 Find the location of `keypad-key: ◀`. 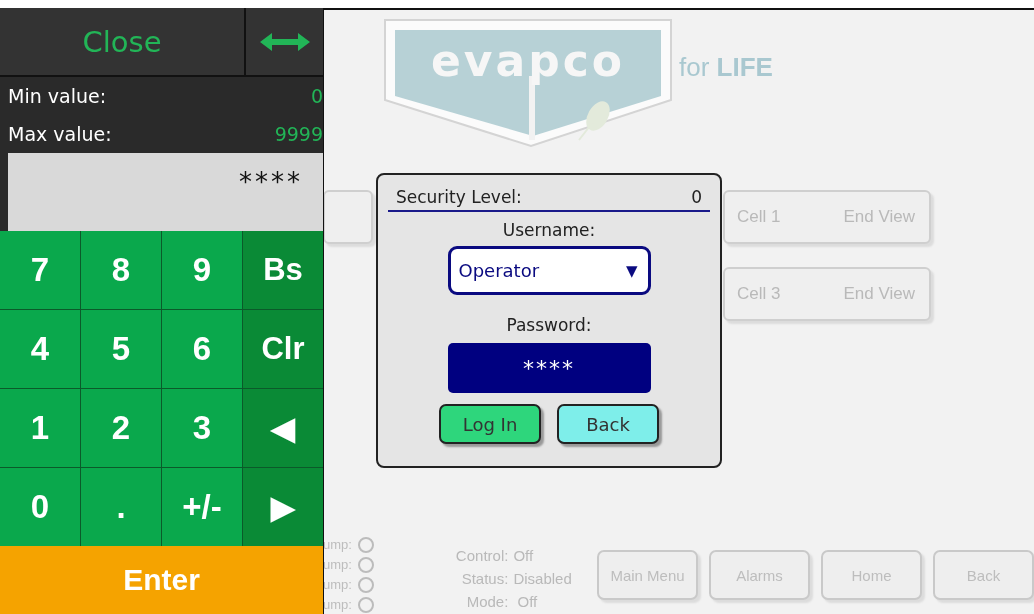

keypad-key: ◀ is located at coordinates (283, 428).